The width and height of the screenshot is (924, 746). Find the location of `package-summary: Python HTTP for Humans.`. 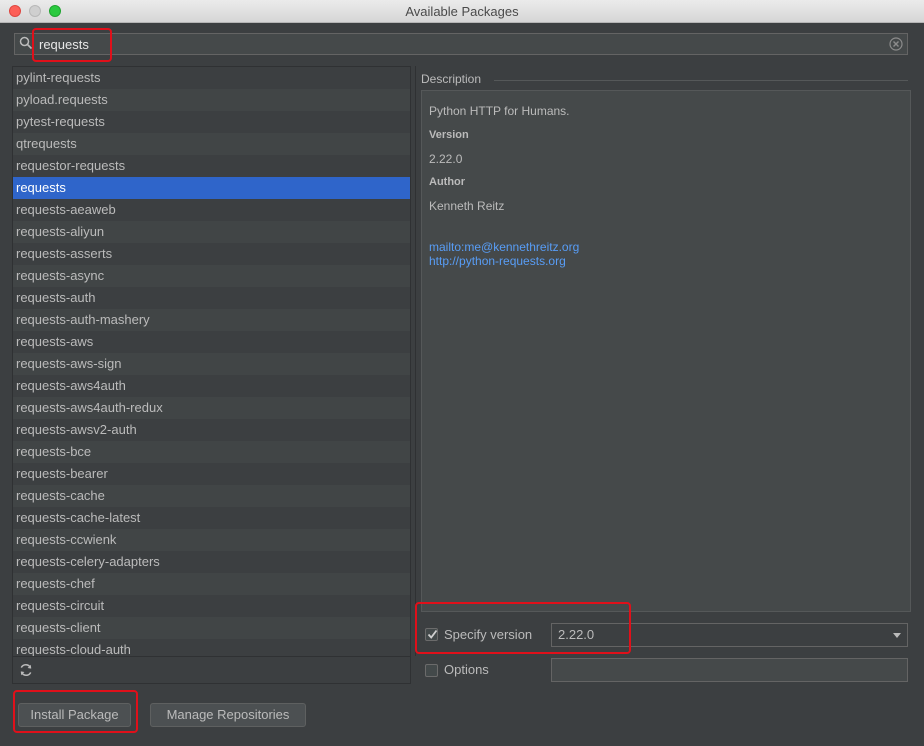

package-summary: Python HTTP for Humans. is located at coordinates (499, 111).